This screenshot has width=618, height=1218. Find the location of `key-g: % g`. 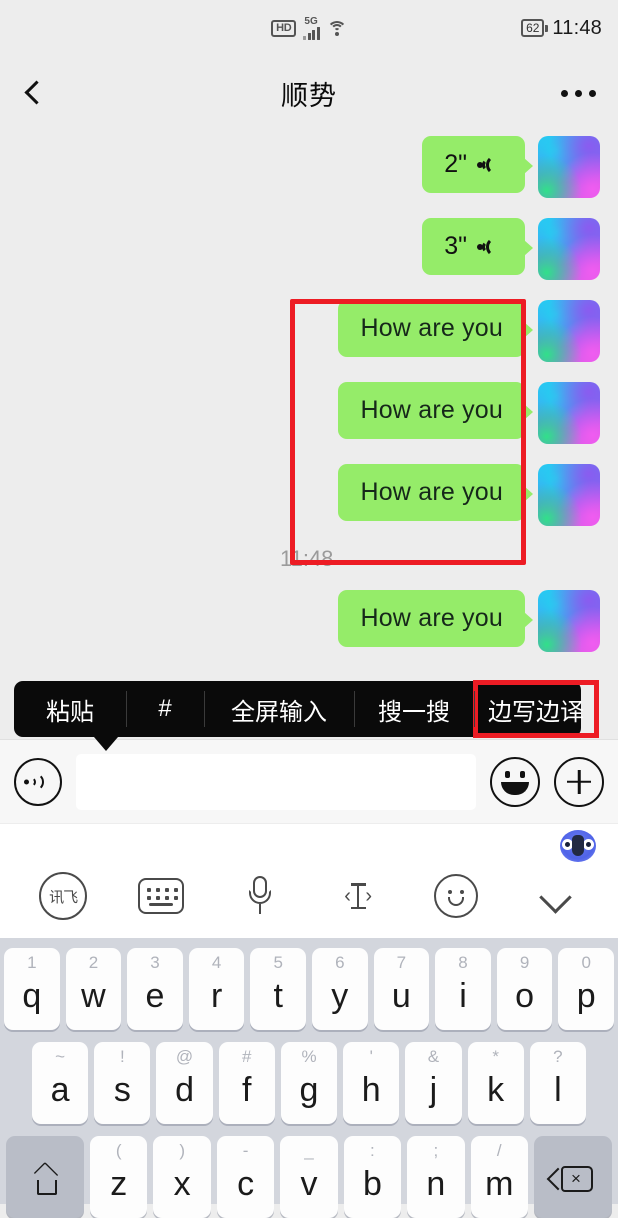

key-g: % g is located at coordinates (309, 1083).